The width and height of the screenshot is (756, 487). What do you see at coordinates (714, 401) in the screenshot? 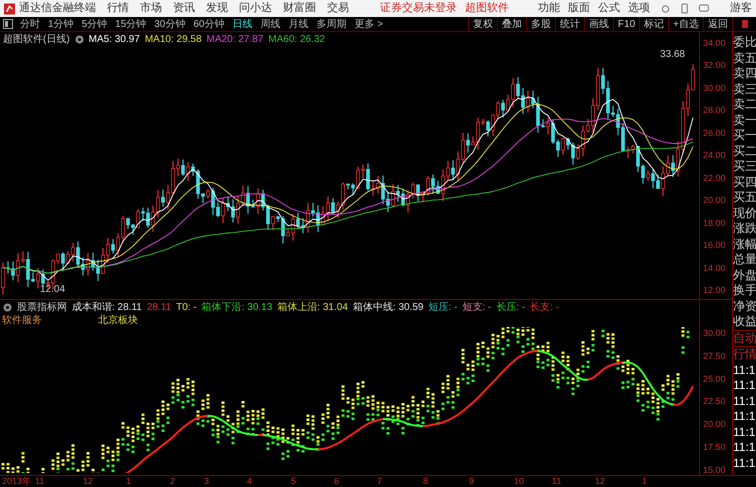
I see `indicator-axis-label: 22.50` at bounding box center [714, 401].